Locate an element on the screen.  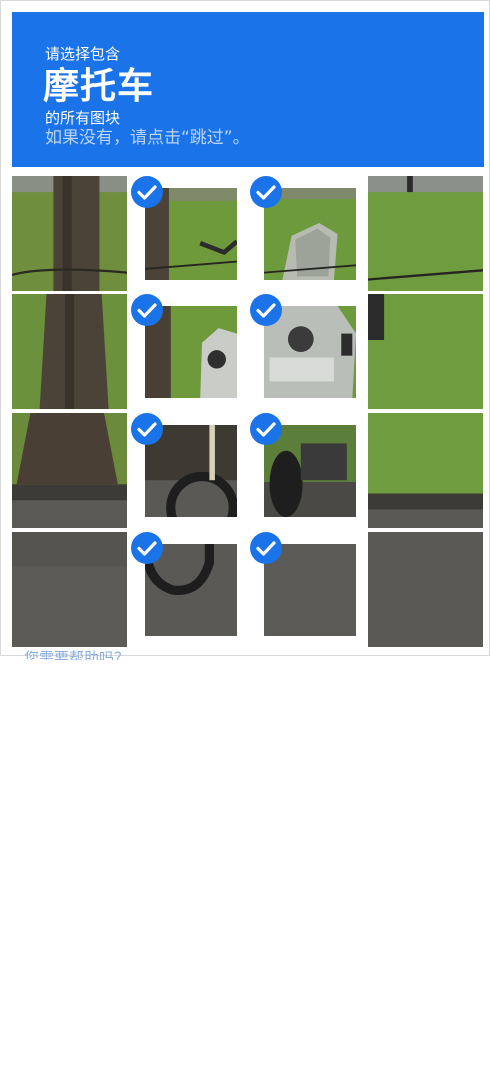
instructions-header: 请选择包含 摩托车 的所有图块 如果没有，请点击“跳过”。 is located at coordinates (248, 89).